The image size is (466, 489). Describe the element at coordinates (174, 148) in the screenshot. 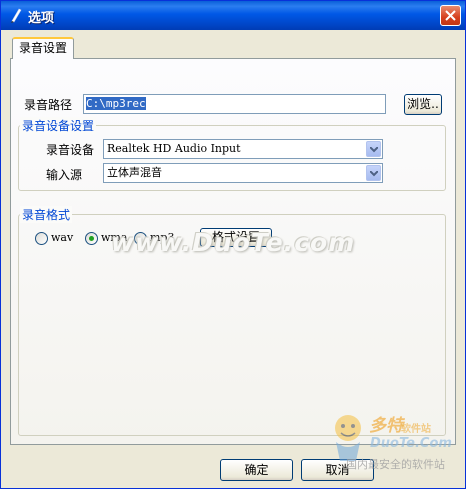

I see `device-value: Realtek HD Audio Input` at that location.